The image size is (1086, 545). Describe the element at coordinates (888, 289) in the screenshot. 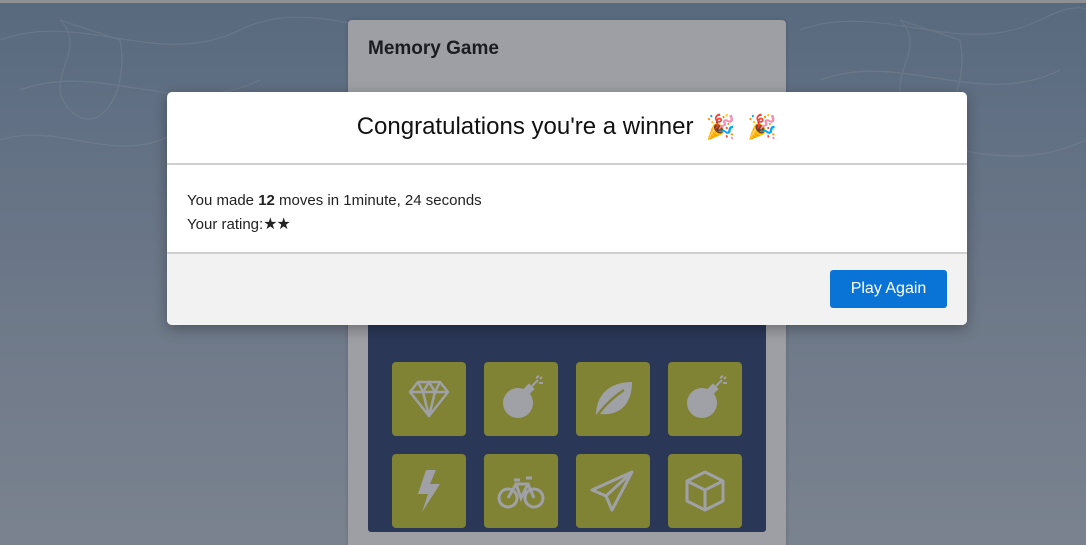

I see `play-again-button: Play Again` at that location.